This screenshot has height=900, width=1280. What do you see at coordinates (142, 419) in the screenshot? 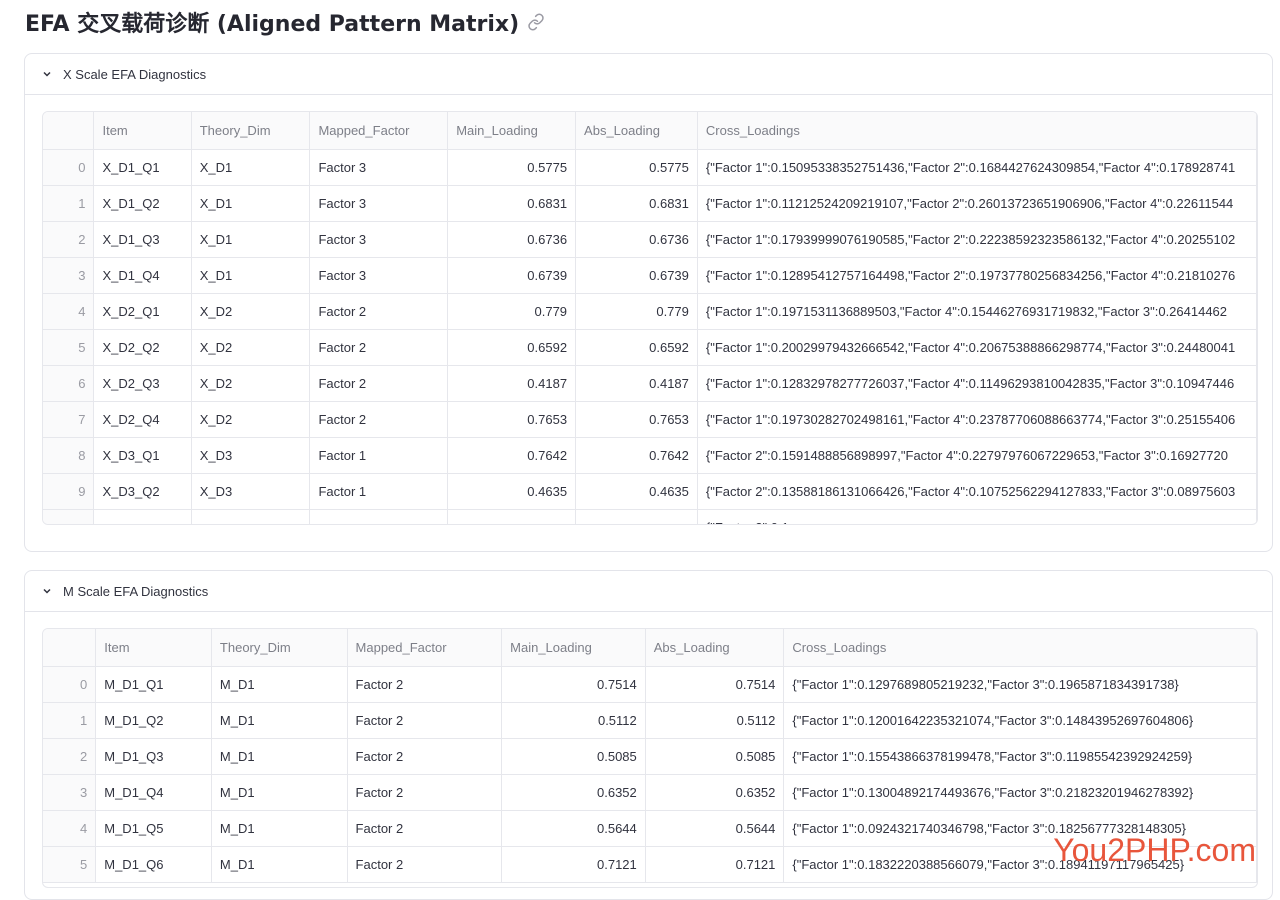
I see `item-cell: X_D2_Q4` at bounding box center [142, 419].